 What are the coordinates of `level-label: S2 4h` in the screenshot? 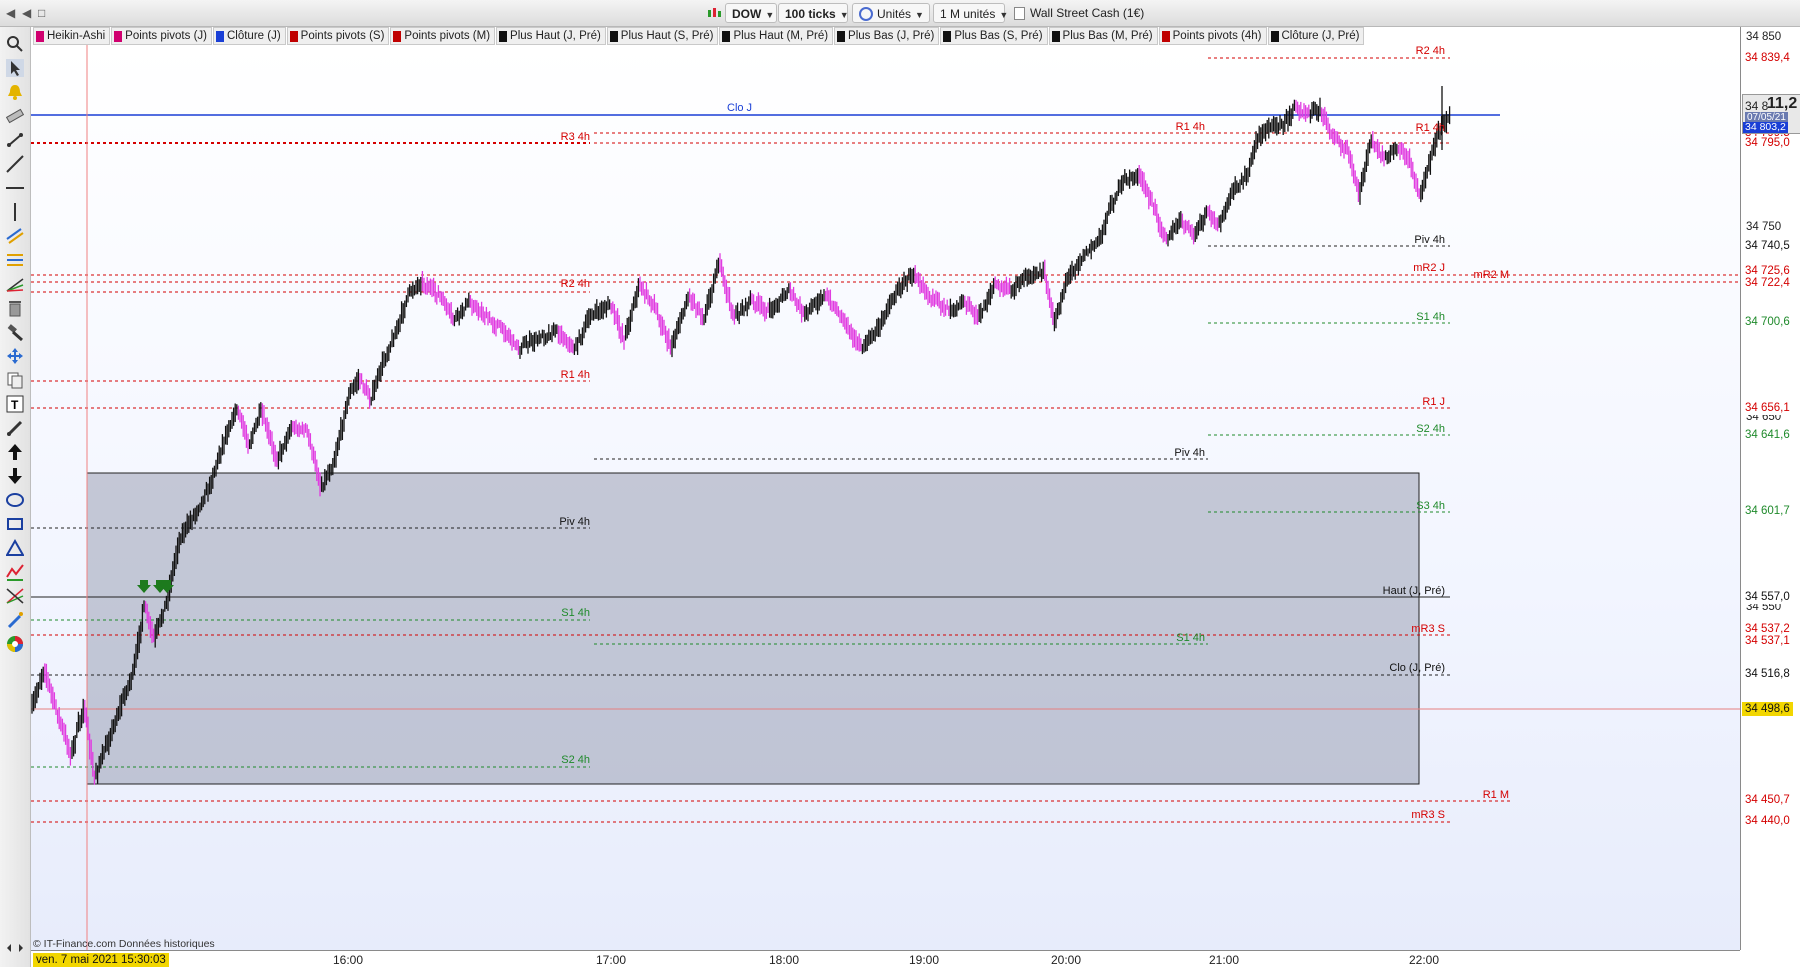 It's located at (575, 760).